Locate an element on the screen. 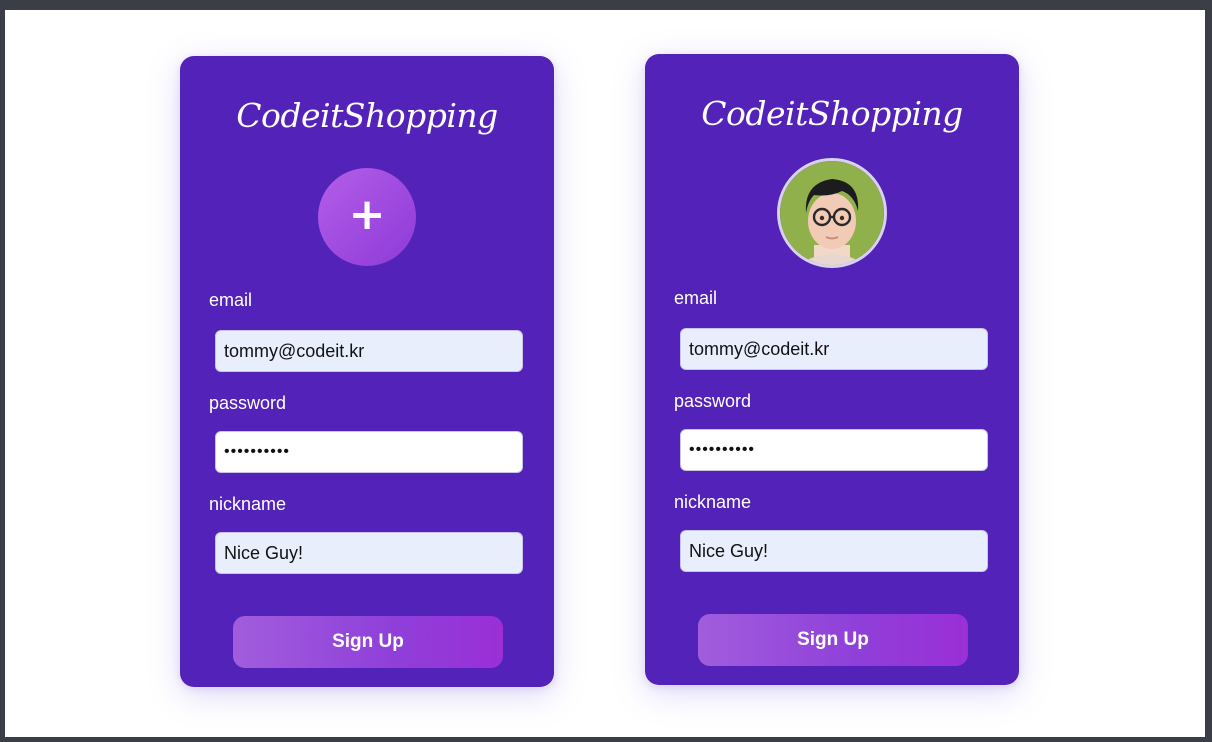  profile-avatar is located at coordinates (832, 213).